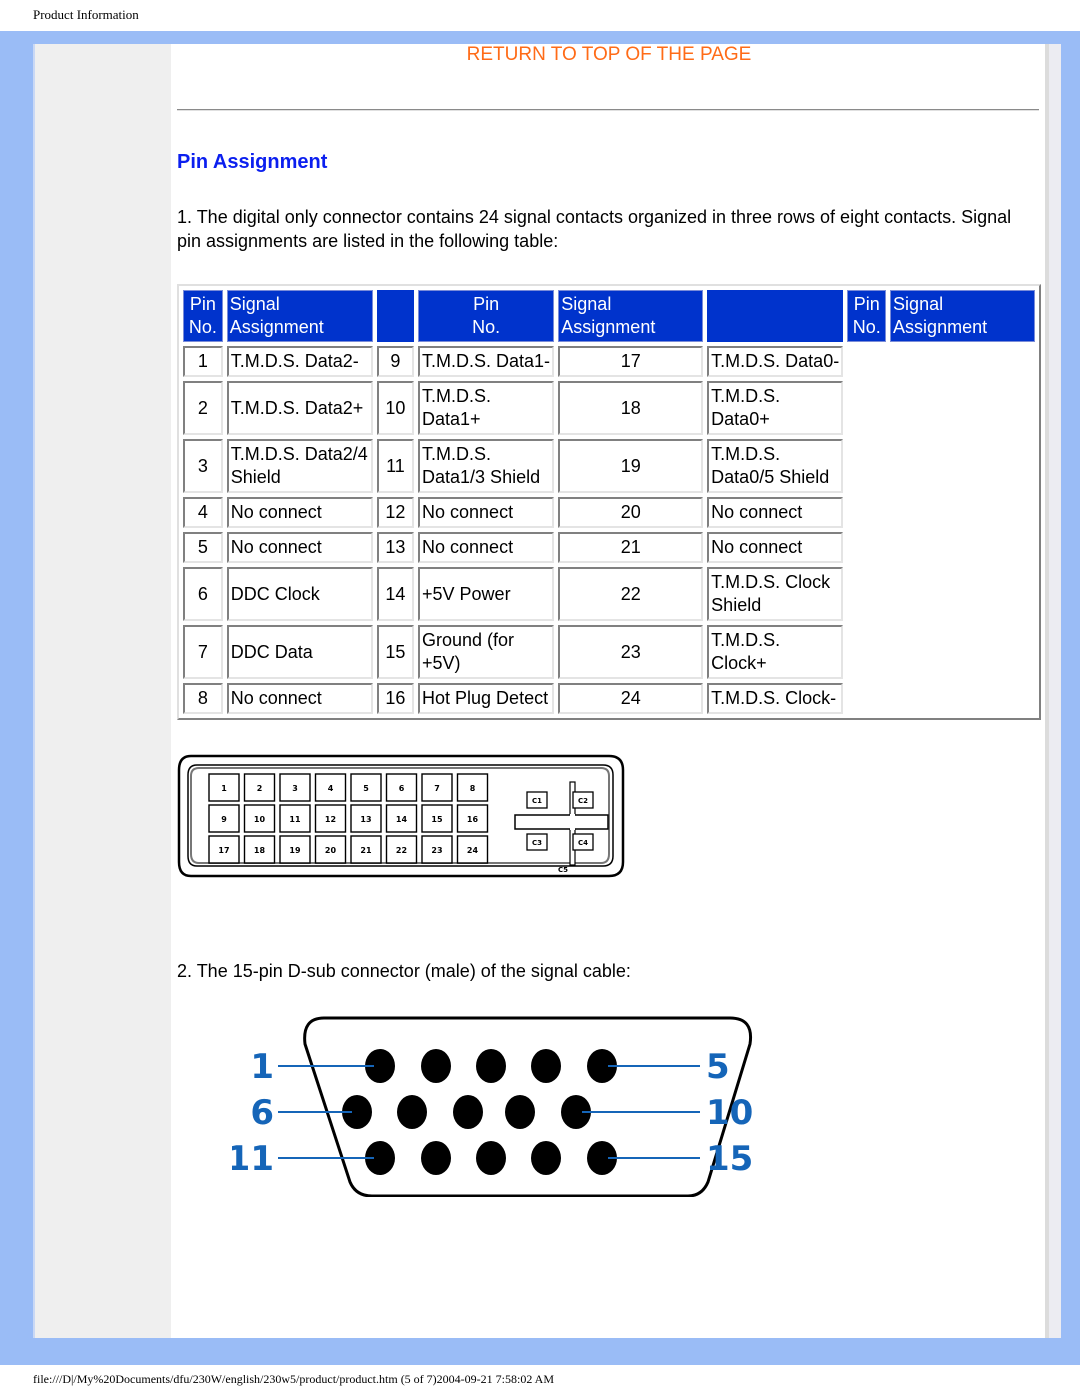 The width and height of the screenshot is (1080, 1397). What do you see at coordinates (631, 361) in the screenshot?
I see `pin-number-cell: 17` at bounding box center [631, 361].